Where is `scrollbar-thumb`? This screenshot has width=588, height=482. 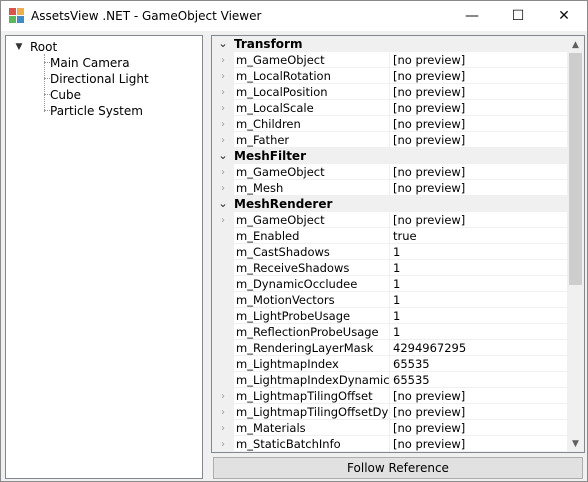
scrollbar-thumb is located at coordinates (575, 169).